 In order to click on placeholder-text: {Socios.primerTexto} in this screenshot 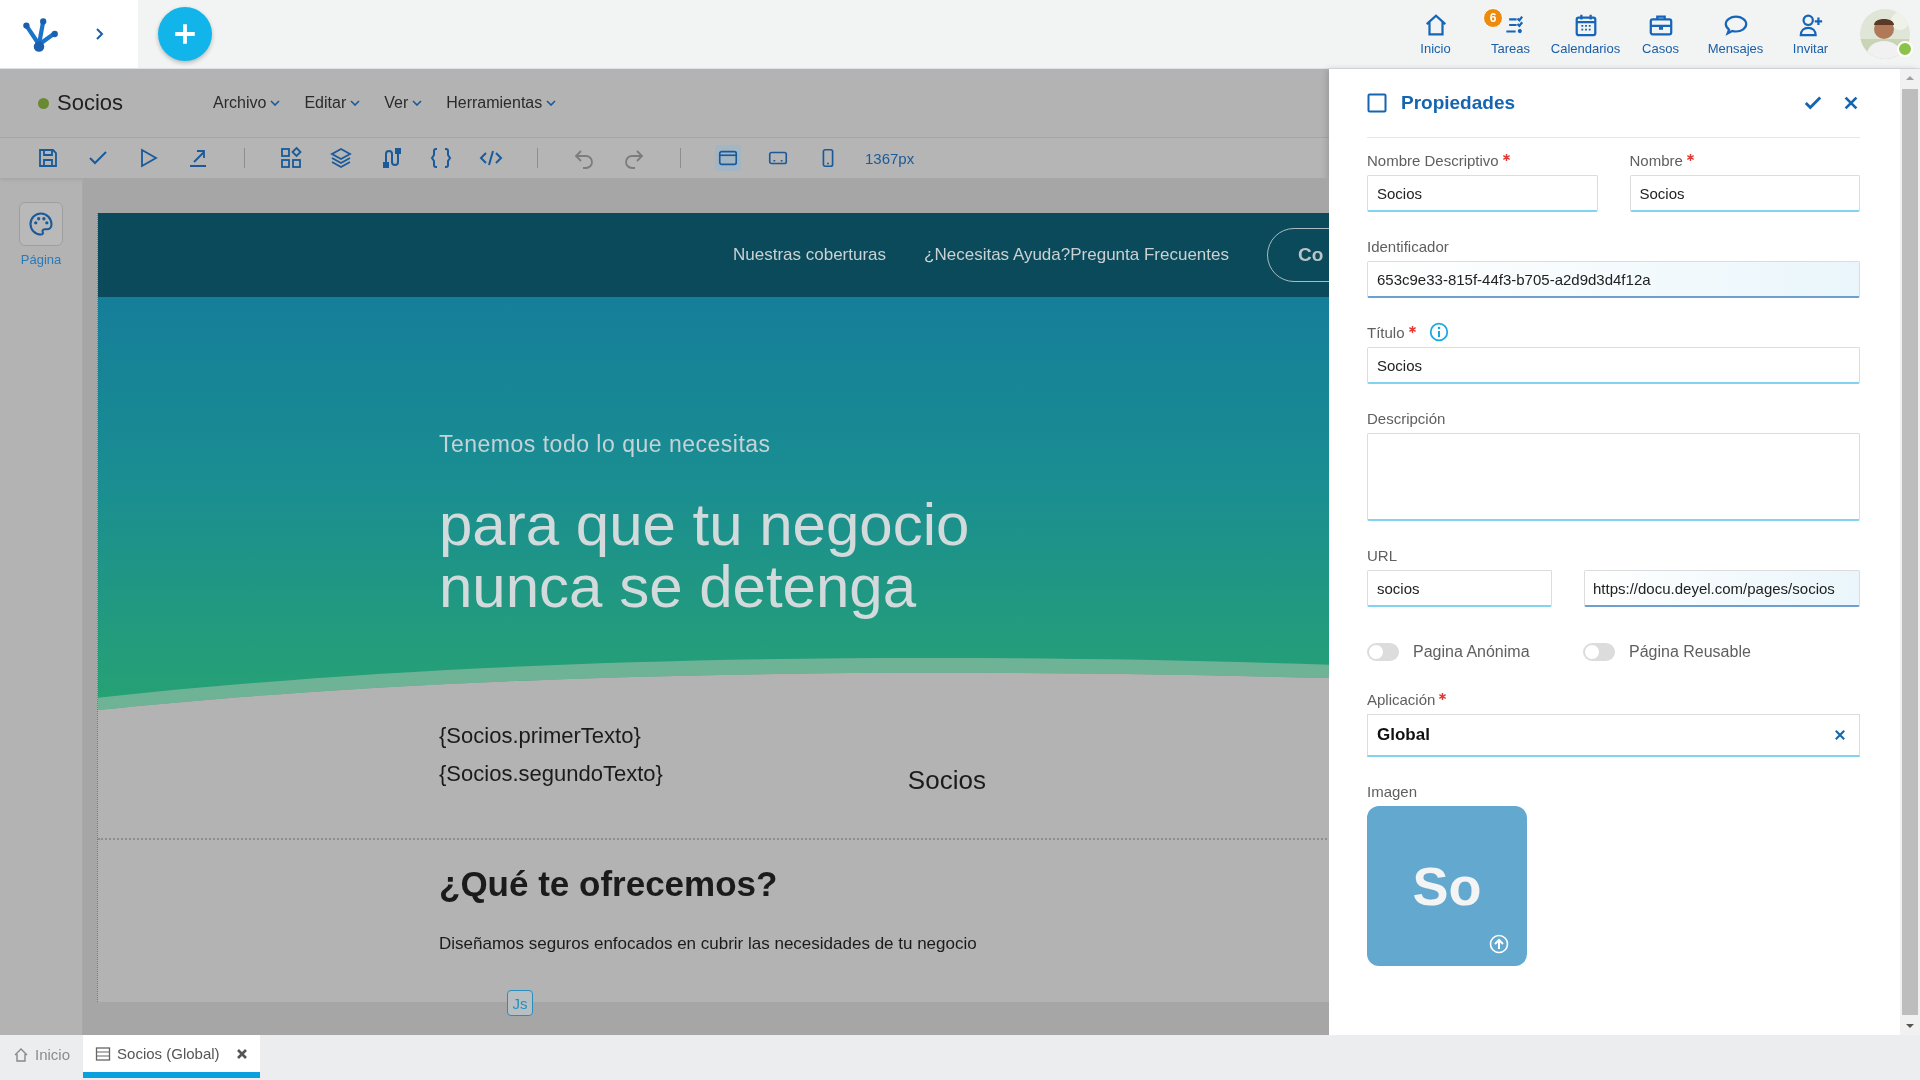, I will do `click(540, 736)`.